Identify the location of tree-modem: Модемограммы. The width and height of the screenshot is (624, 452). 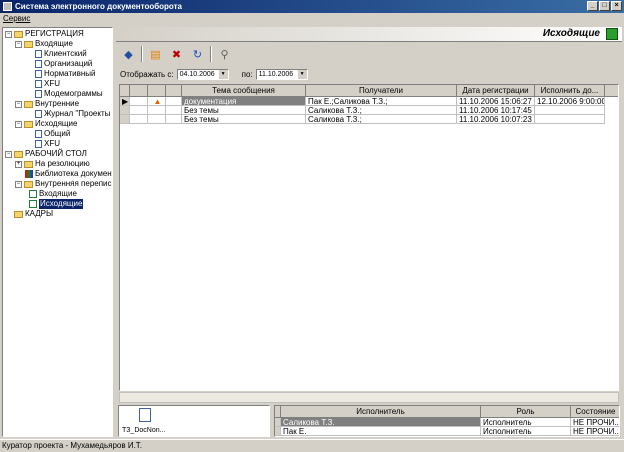
(69, 94).